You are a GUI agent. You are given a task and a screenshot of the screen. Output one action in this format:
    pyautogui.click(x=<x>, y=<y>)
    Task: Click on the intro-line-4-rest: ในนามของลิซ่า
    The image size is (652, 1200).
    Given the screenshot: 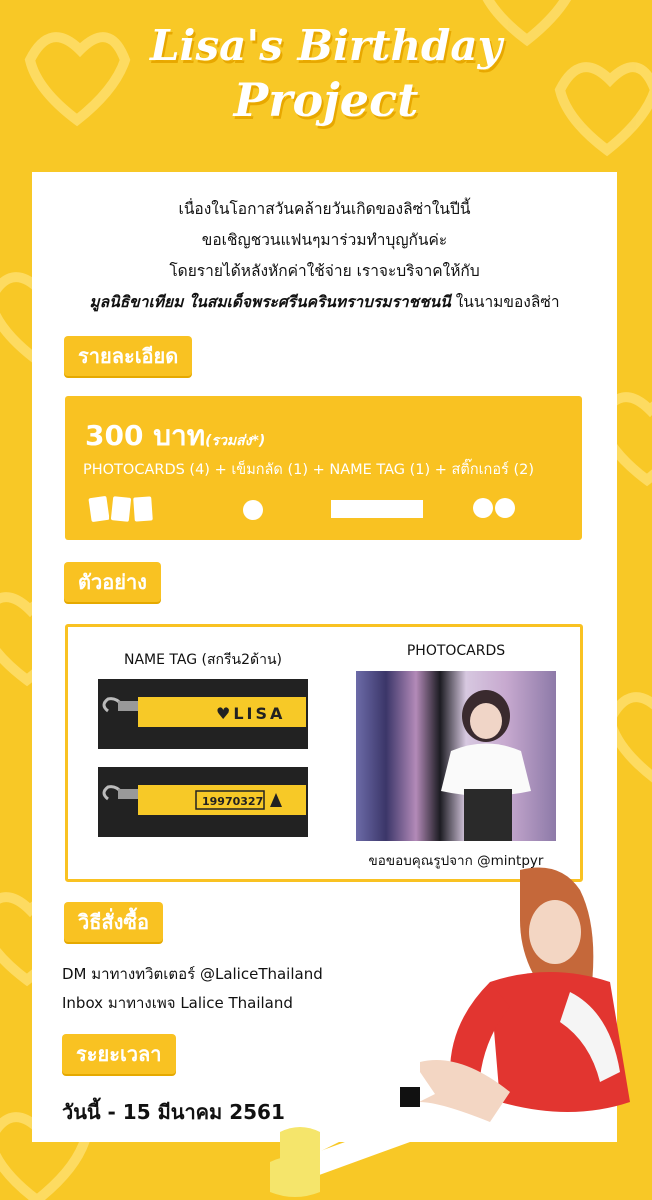 What is the action you would take?
    pyautogui.click(x=505, y=302)
    